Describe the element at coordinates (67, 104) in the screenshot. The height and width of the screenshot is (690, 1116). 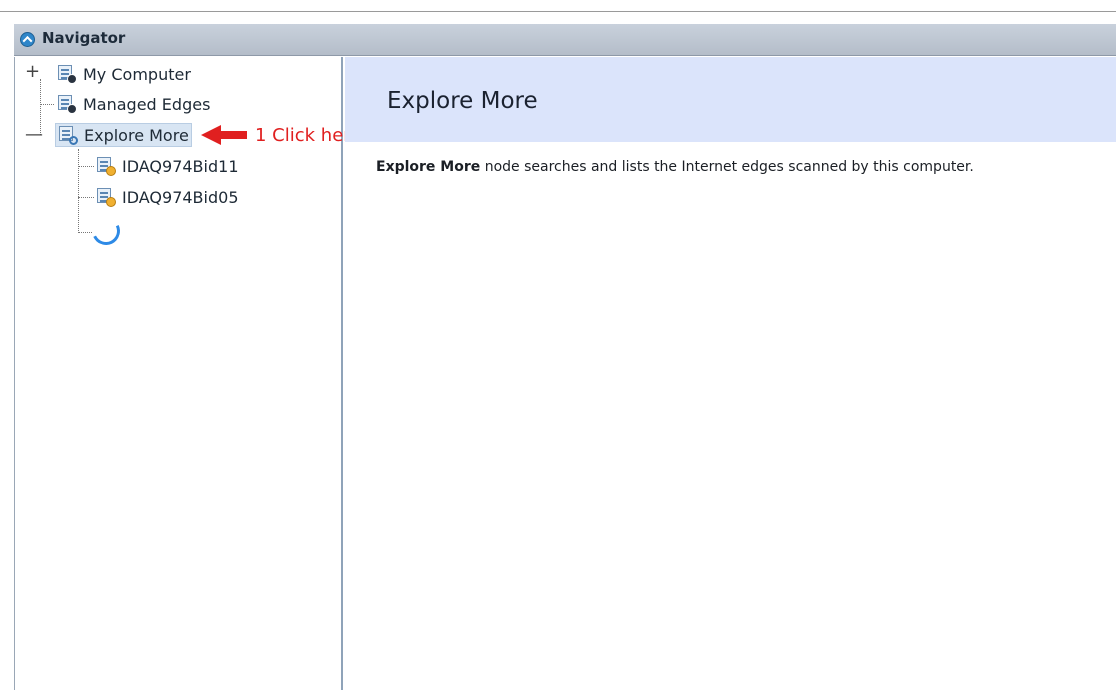
I see `managed-edges-icon` at that location.